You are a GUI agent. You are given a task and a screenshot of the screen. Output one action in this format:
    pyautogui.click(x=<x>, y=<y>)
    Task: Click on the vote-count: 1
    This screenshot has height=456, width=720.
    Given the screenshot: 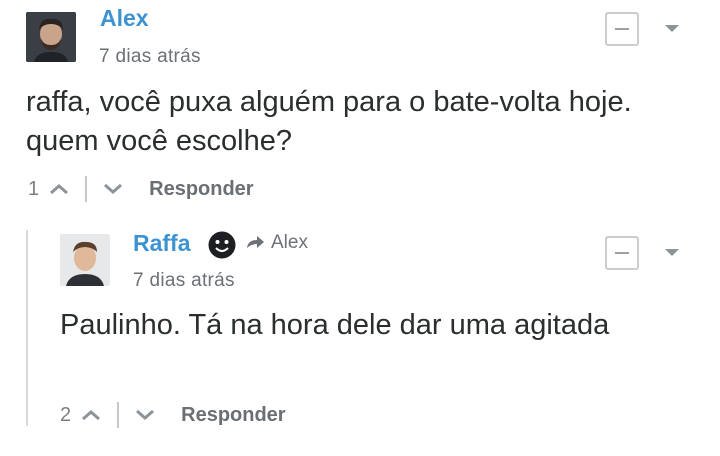 What is the action you would take?
    pyautogui.click(x=34, y=188)
    